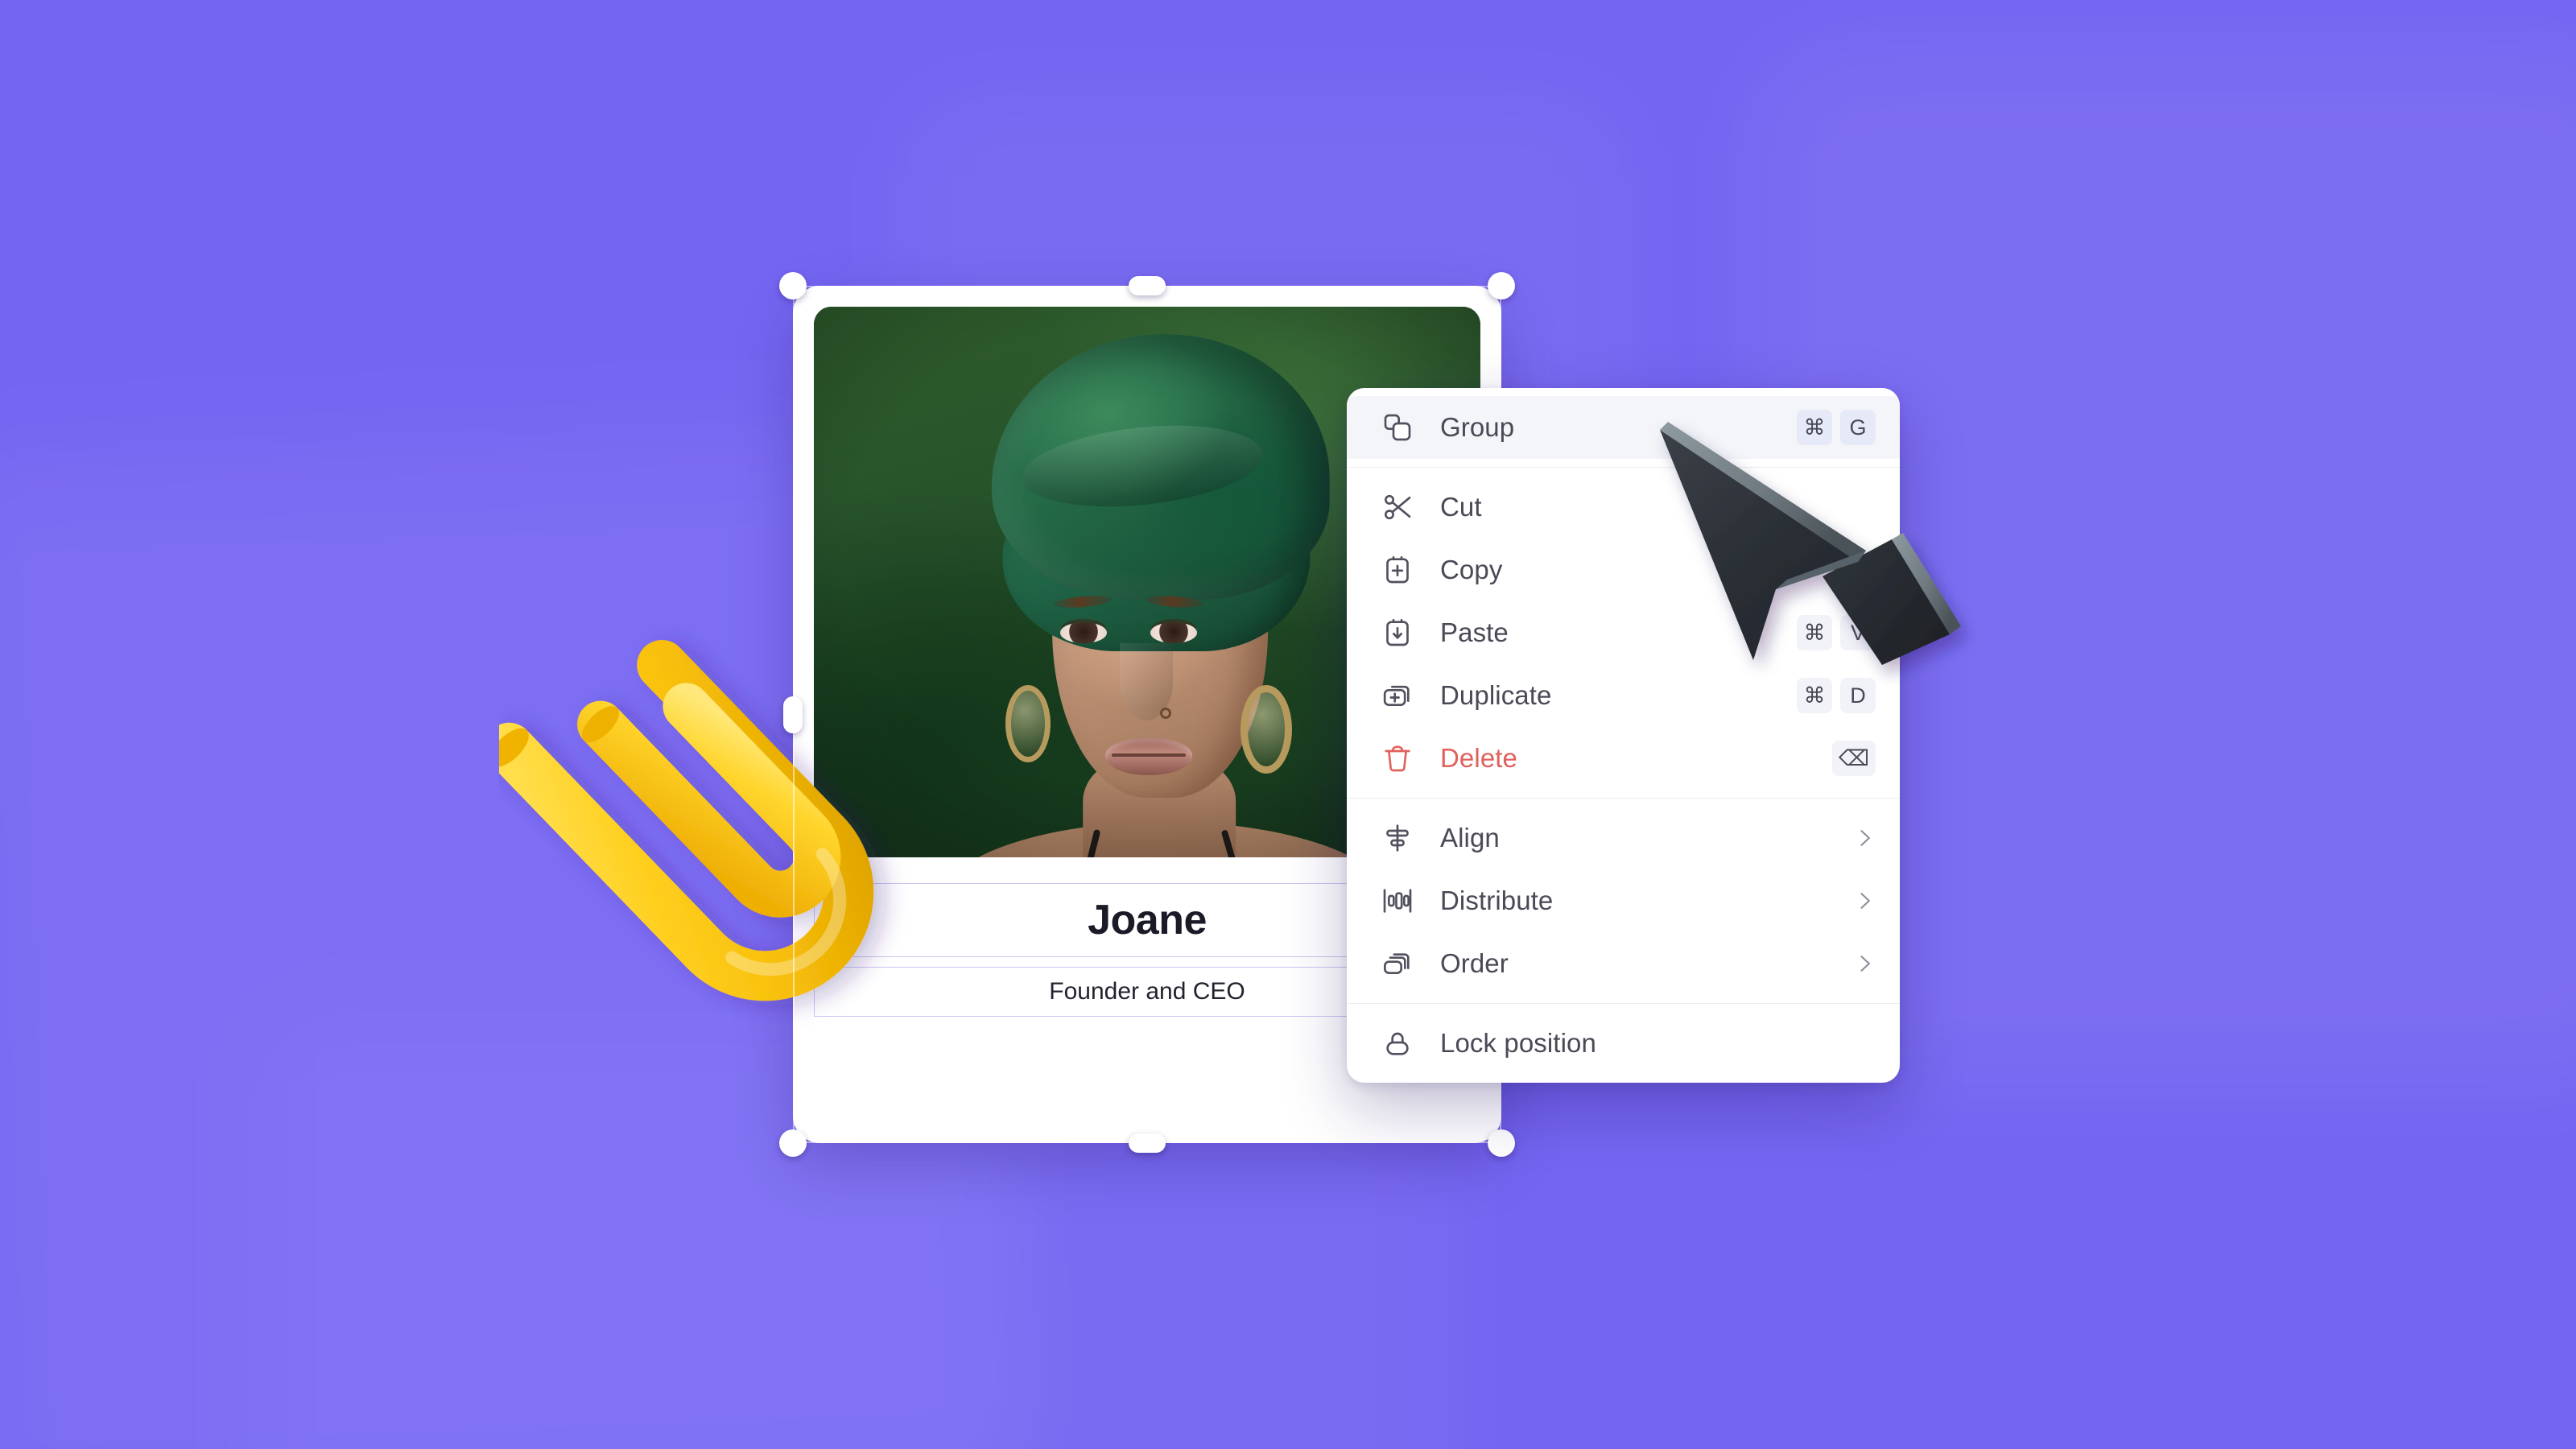  I want to click on paste-icon, so click(1397, 632).